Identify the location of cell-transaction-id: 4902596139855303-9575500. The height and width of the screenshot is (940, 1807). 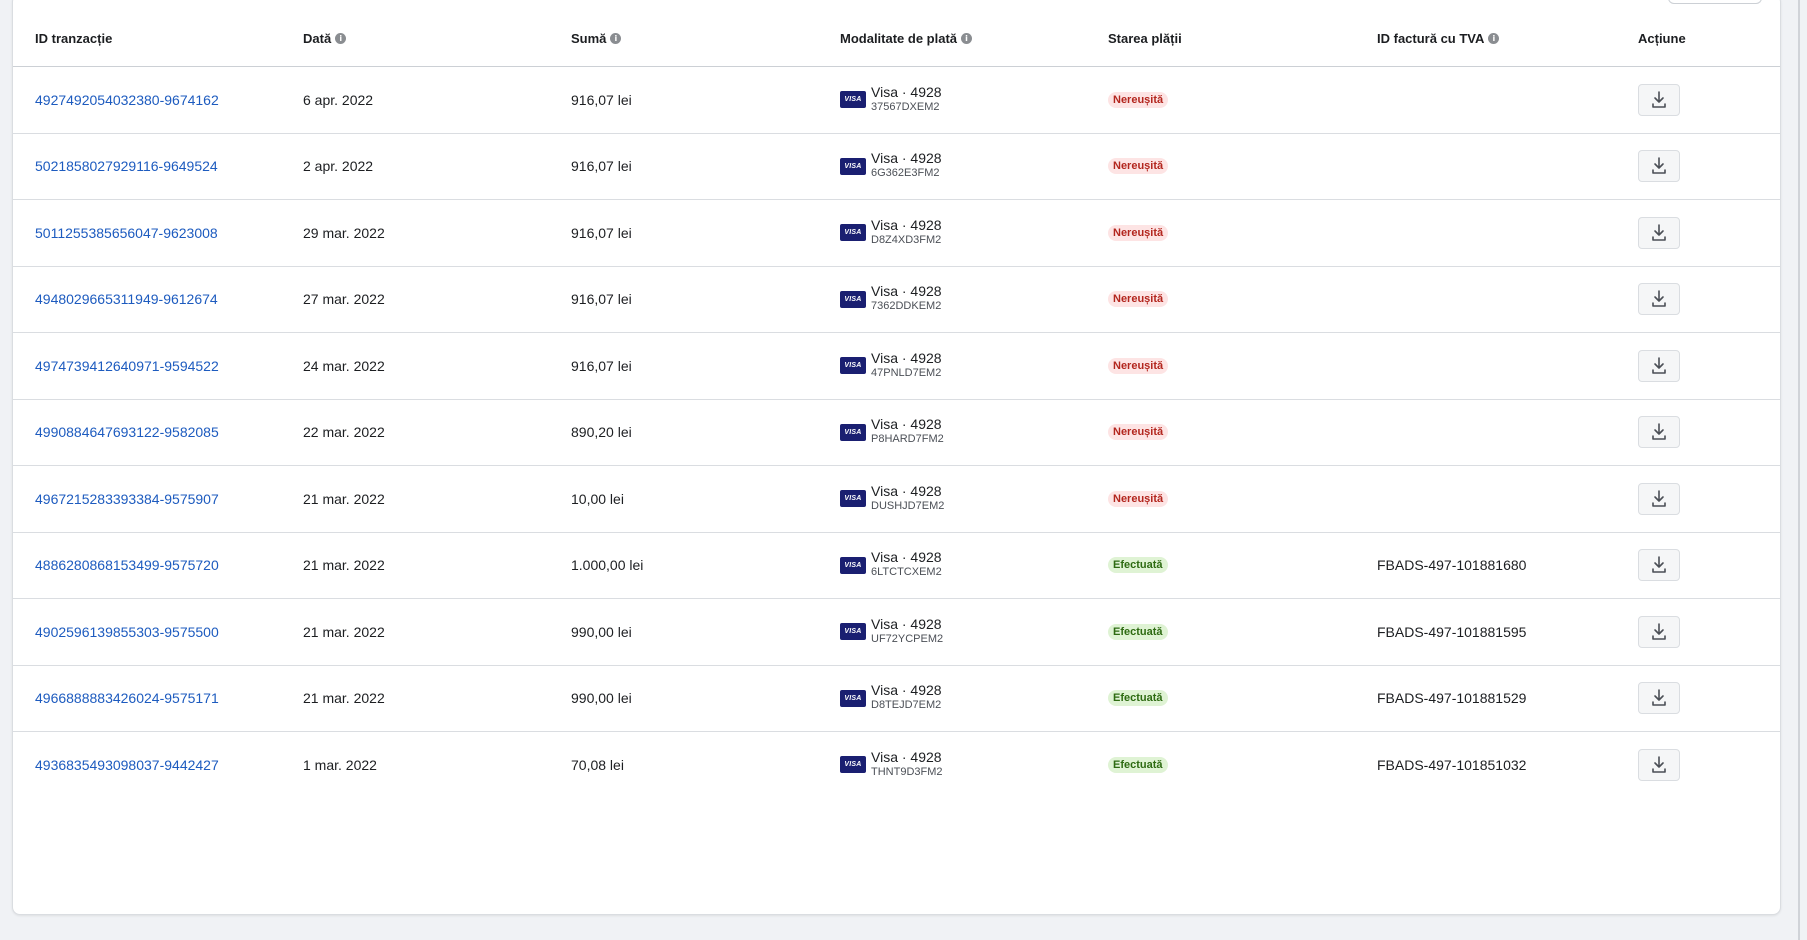
(127, 632).